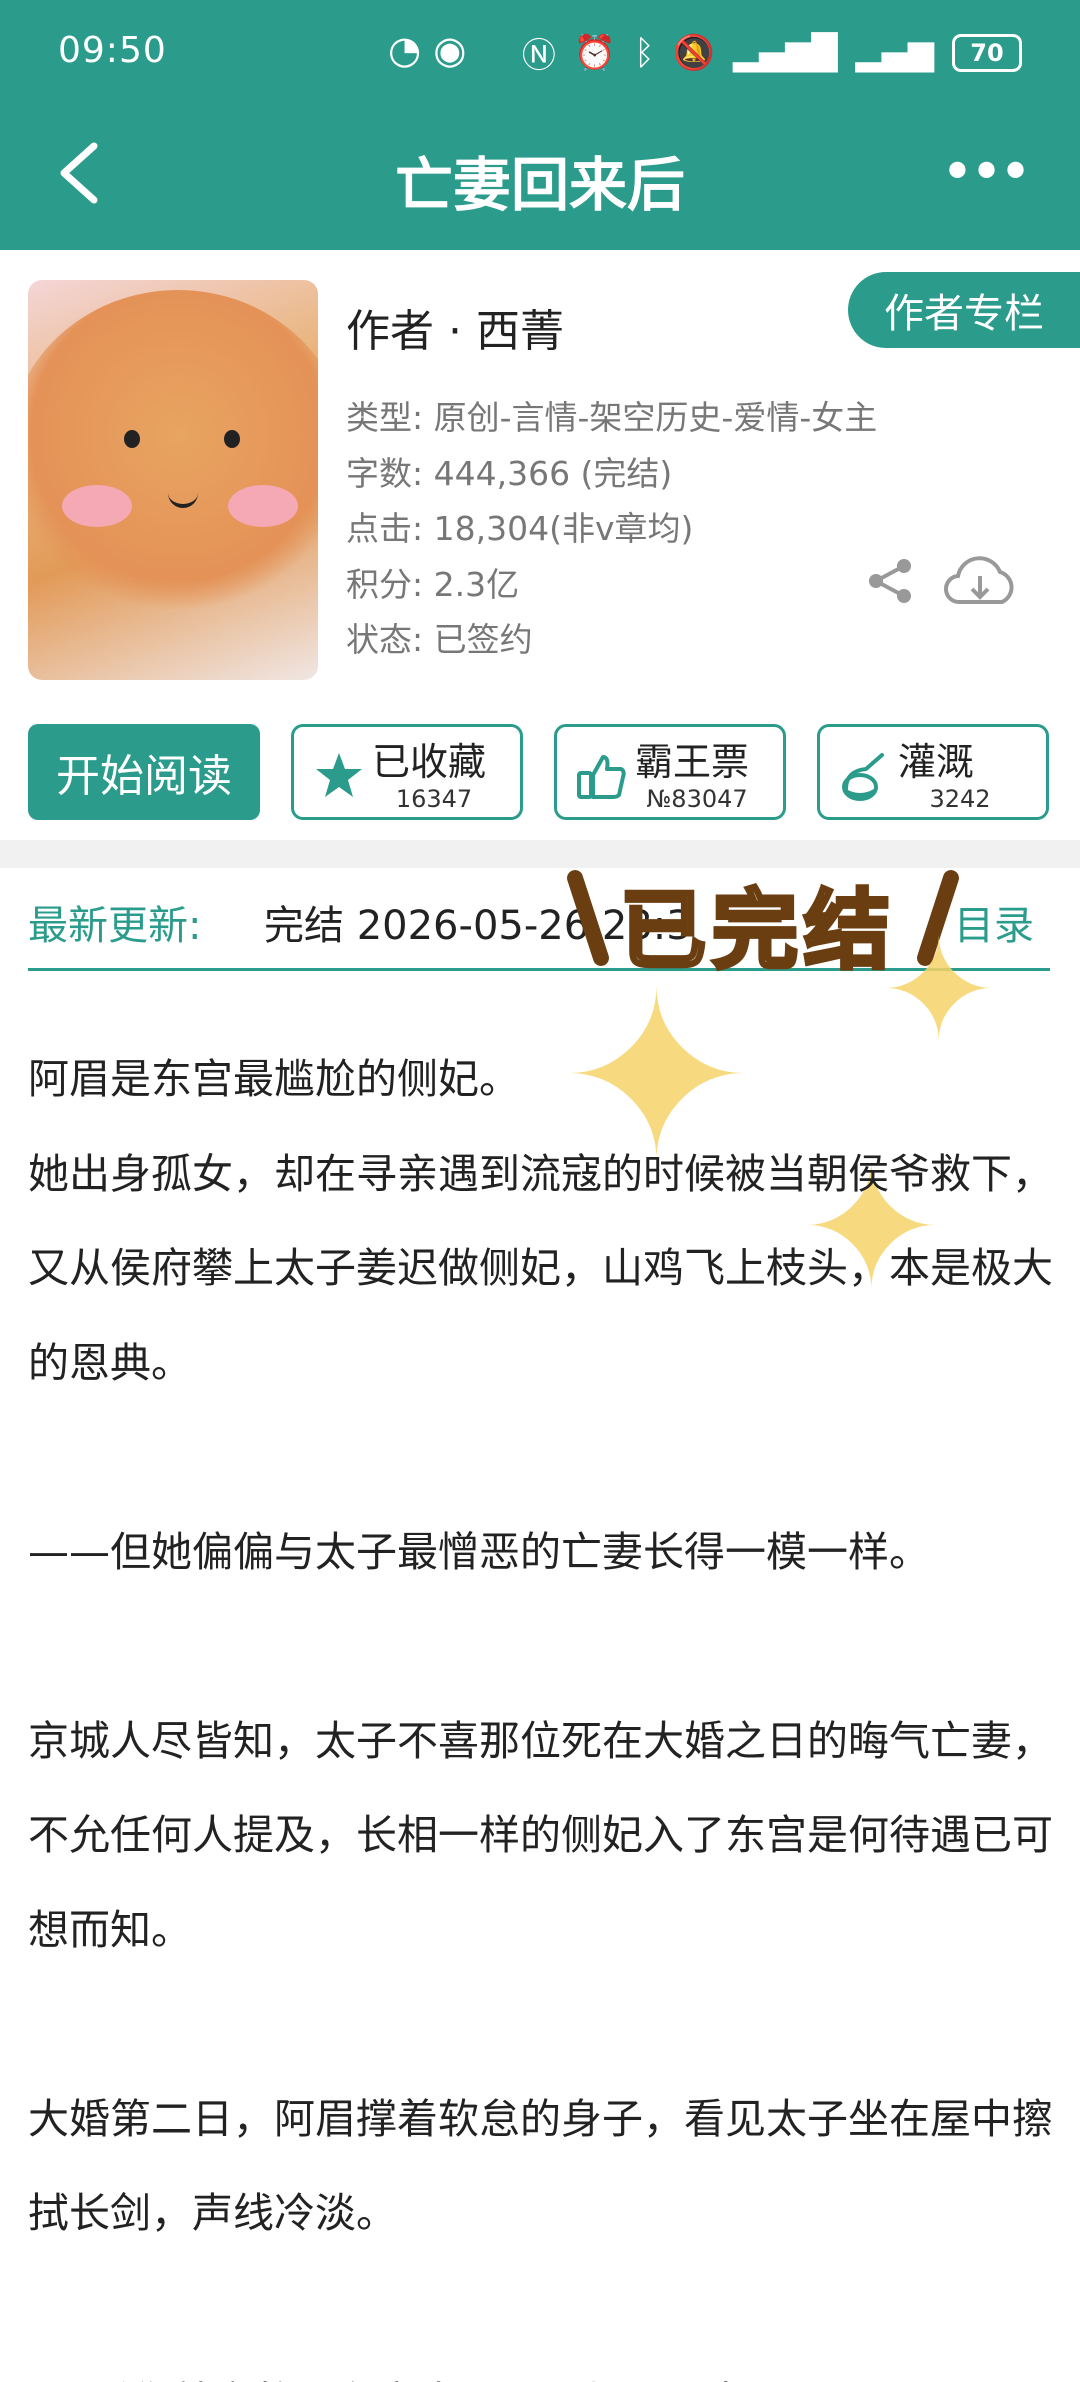 This screenshot has width=1080, height=2382. What do you see at coordinates (439, 639) in the screenshot?
I see `status-text: 状态: 已签约` at bounding box center [439, 639].